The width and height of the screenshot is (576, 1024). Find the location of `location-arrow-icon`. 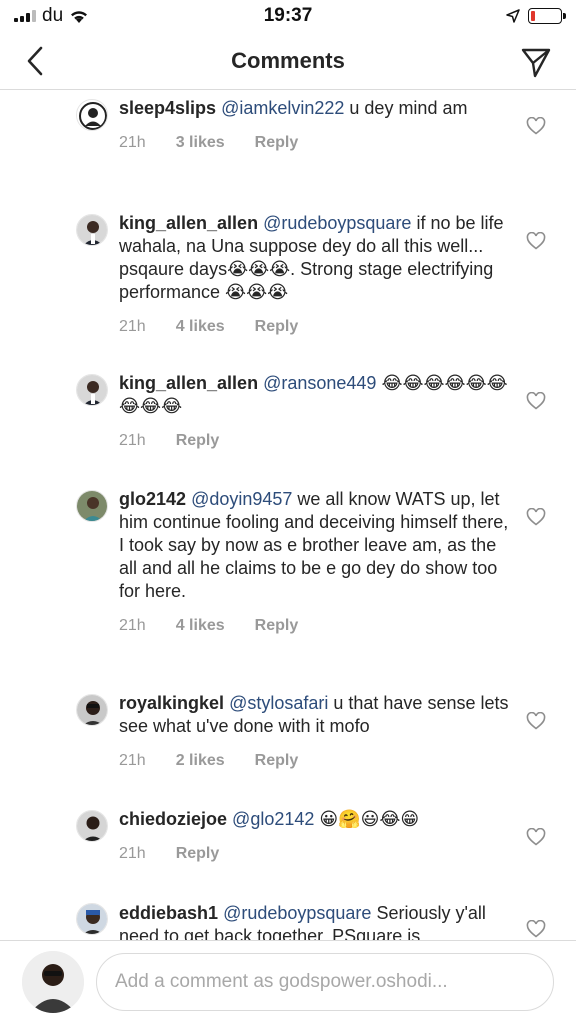

location-arrow-icon is located at coordinates (513, 16).